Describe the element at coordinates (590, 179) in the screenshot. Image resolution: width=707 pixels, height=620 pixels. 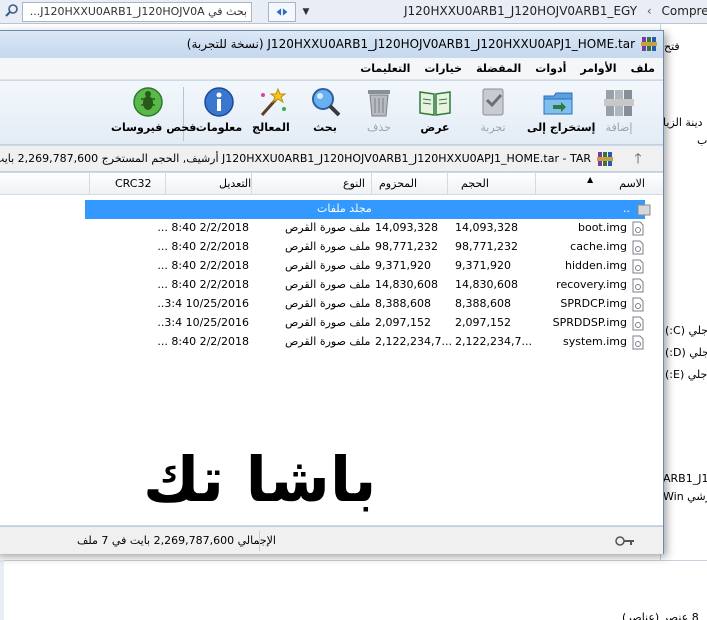
I see `sort-arrow-icon: ▲` at that location.